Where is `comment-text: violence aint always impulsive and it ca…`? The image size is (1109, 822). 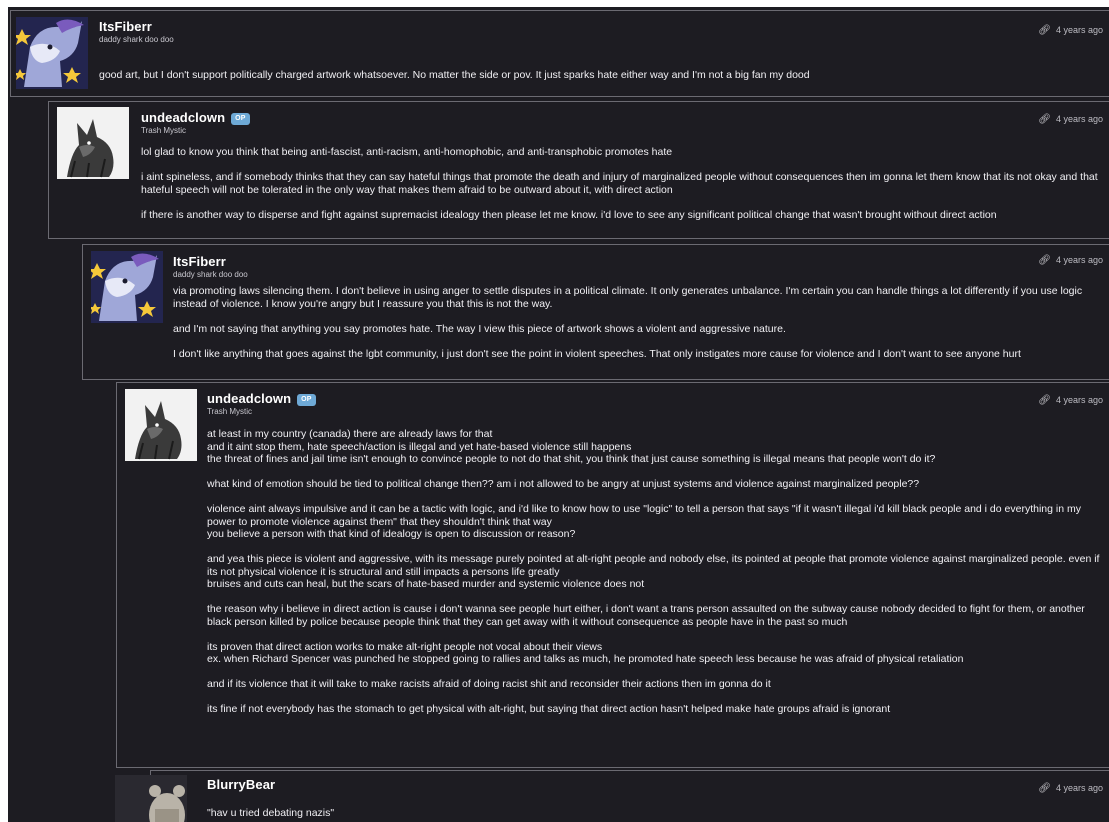
comment-text: violence aint always impulsive and it ca… is located at coordinates (644, 515).